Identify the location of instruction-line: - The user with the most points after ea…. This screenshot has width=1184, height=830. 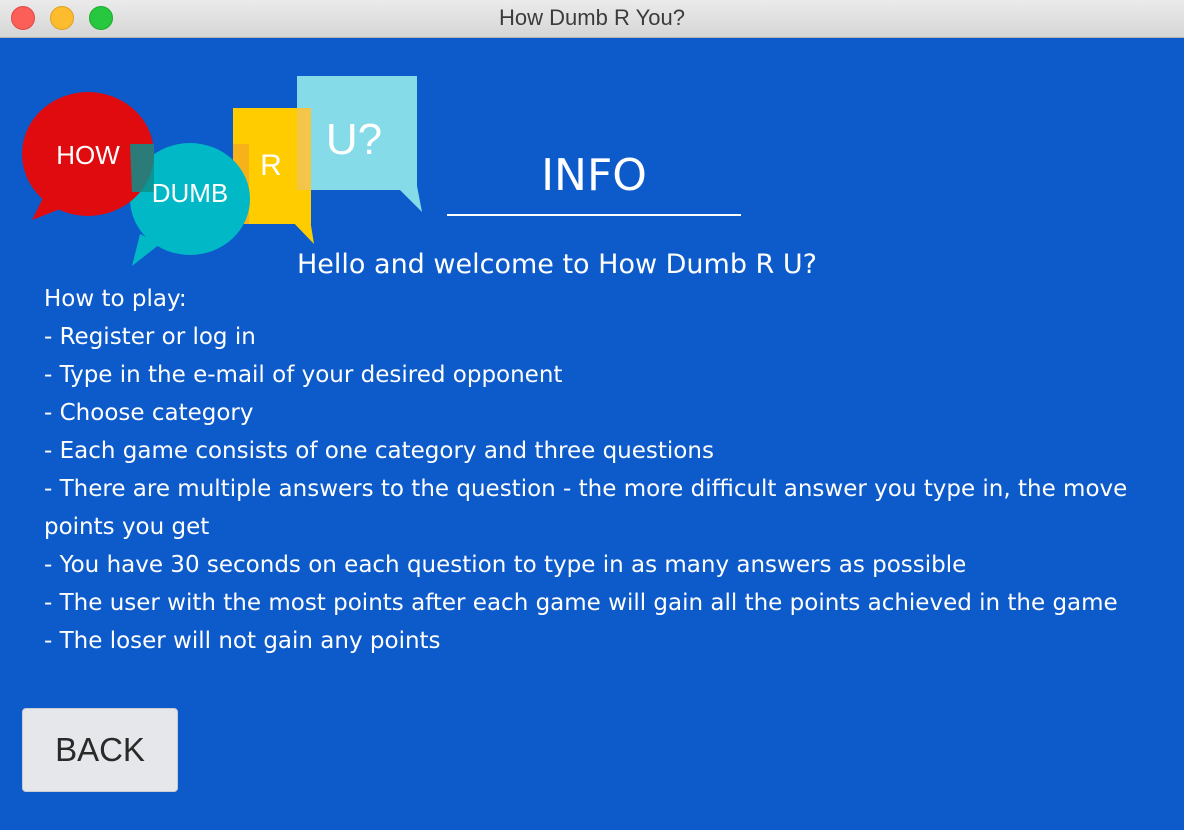
(581, 603).